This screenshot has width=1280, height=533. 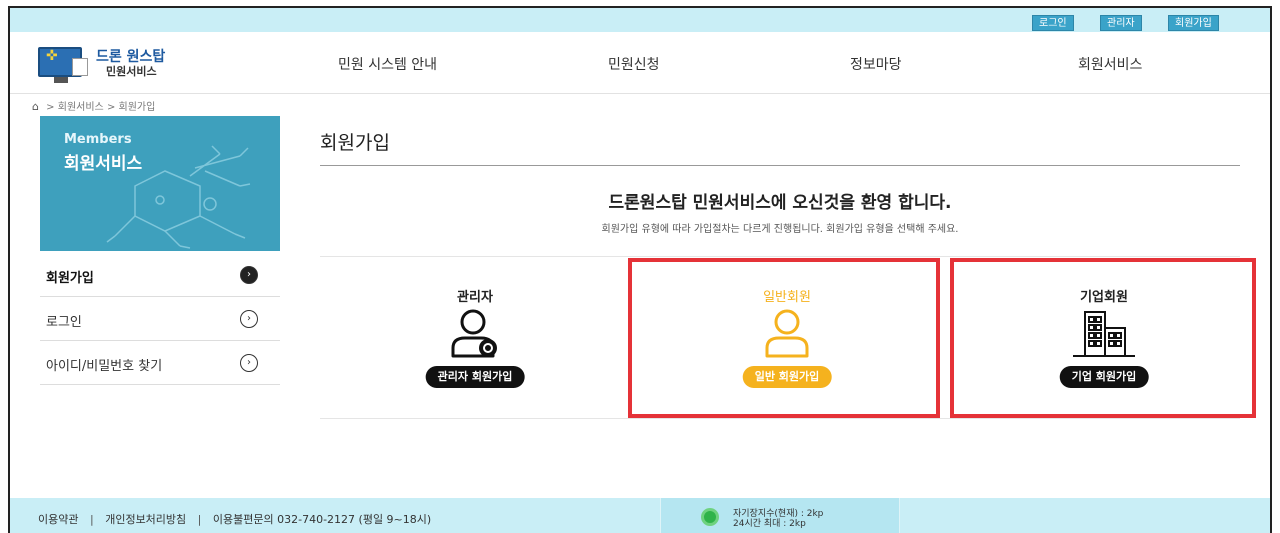 I want to click on nav-system-guide: 민원 시스템 안내, so click(x=387, y=64).